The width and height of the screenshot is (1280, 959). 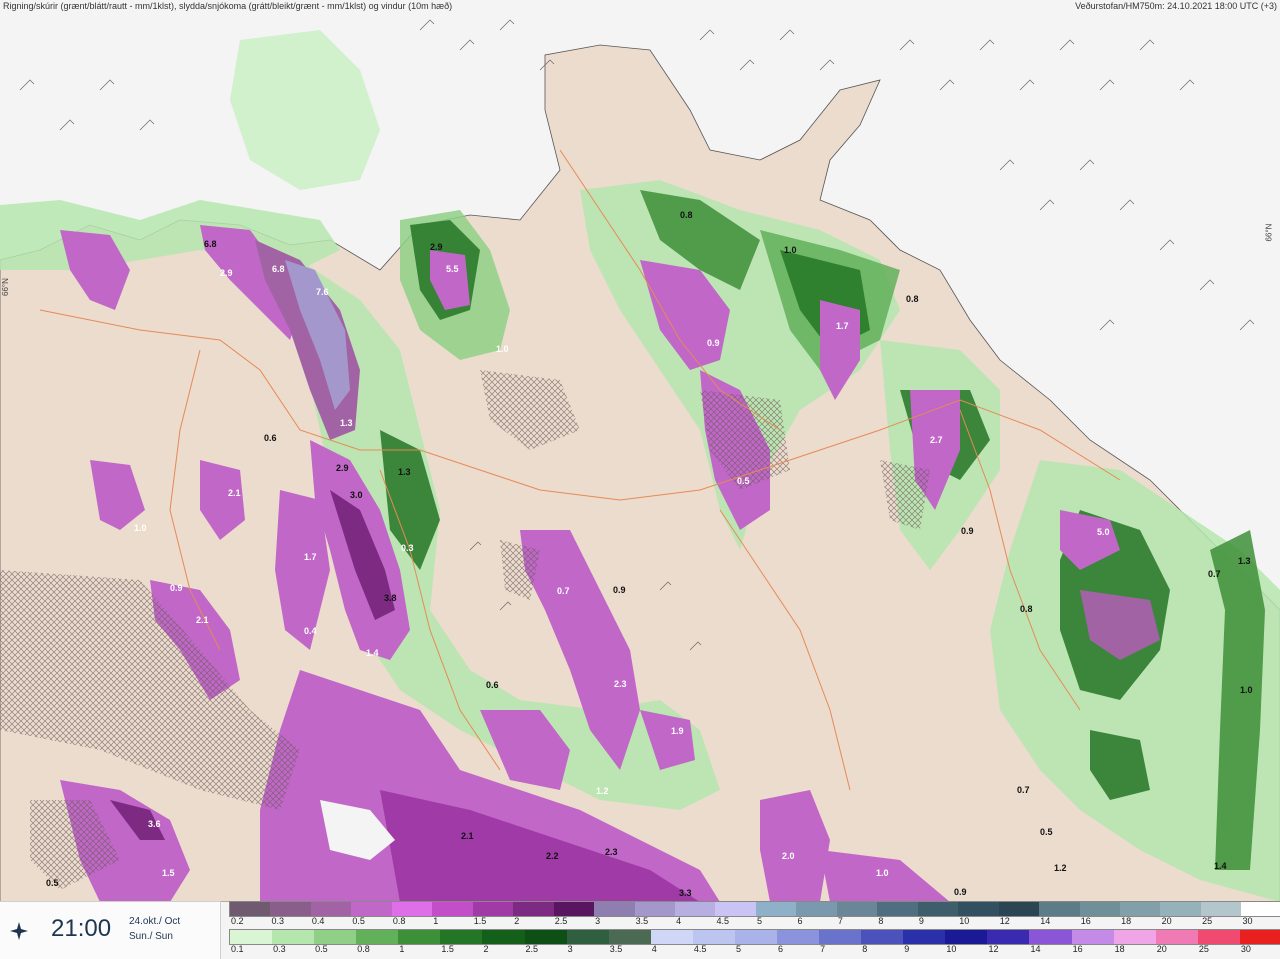 What do you see at coordinates (781, 949) in the screenshot?
I see `legend-label: 6` at bounding box center [781, 949].